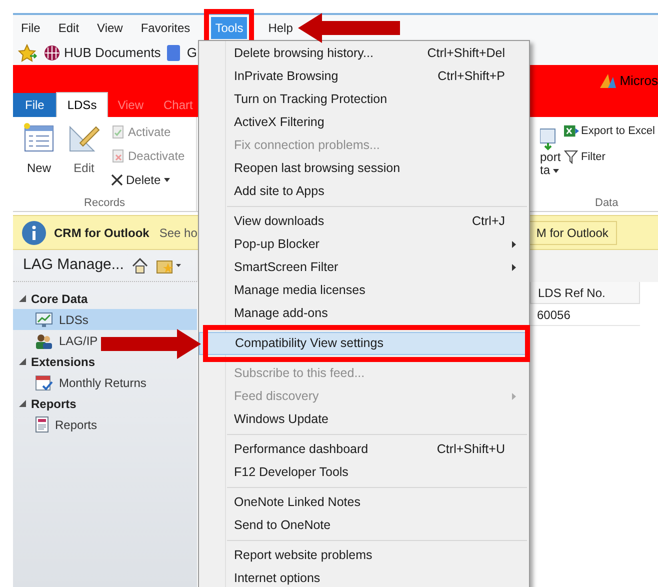 The image size is (658, 587). What do you see at coordinates (69, 27) in the screenshot?
I see `menu-bar-item: Edit` at bounding box center [69, 27].